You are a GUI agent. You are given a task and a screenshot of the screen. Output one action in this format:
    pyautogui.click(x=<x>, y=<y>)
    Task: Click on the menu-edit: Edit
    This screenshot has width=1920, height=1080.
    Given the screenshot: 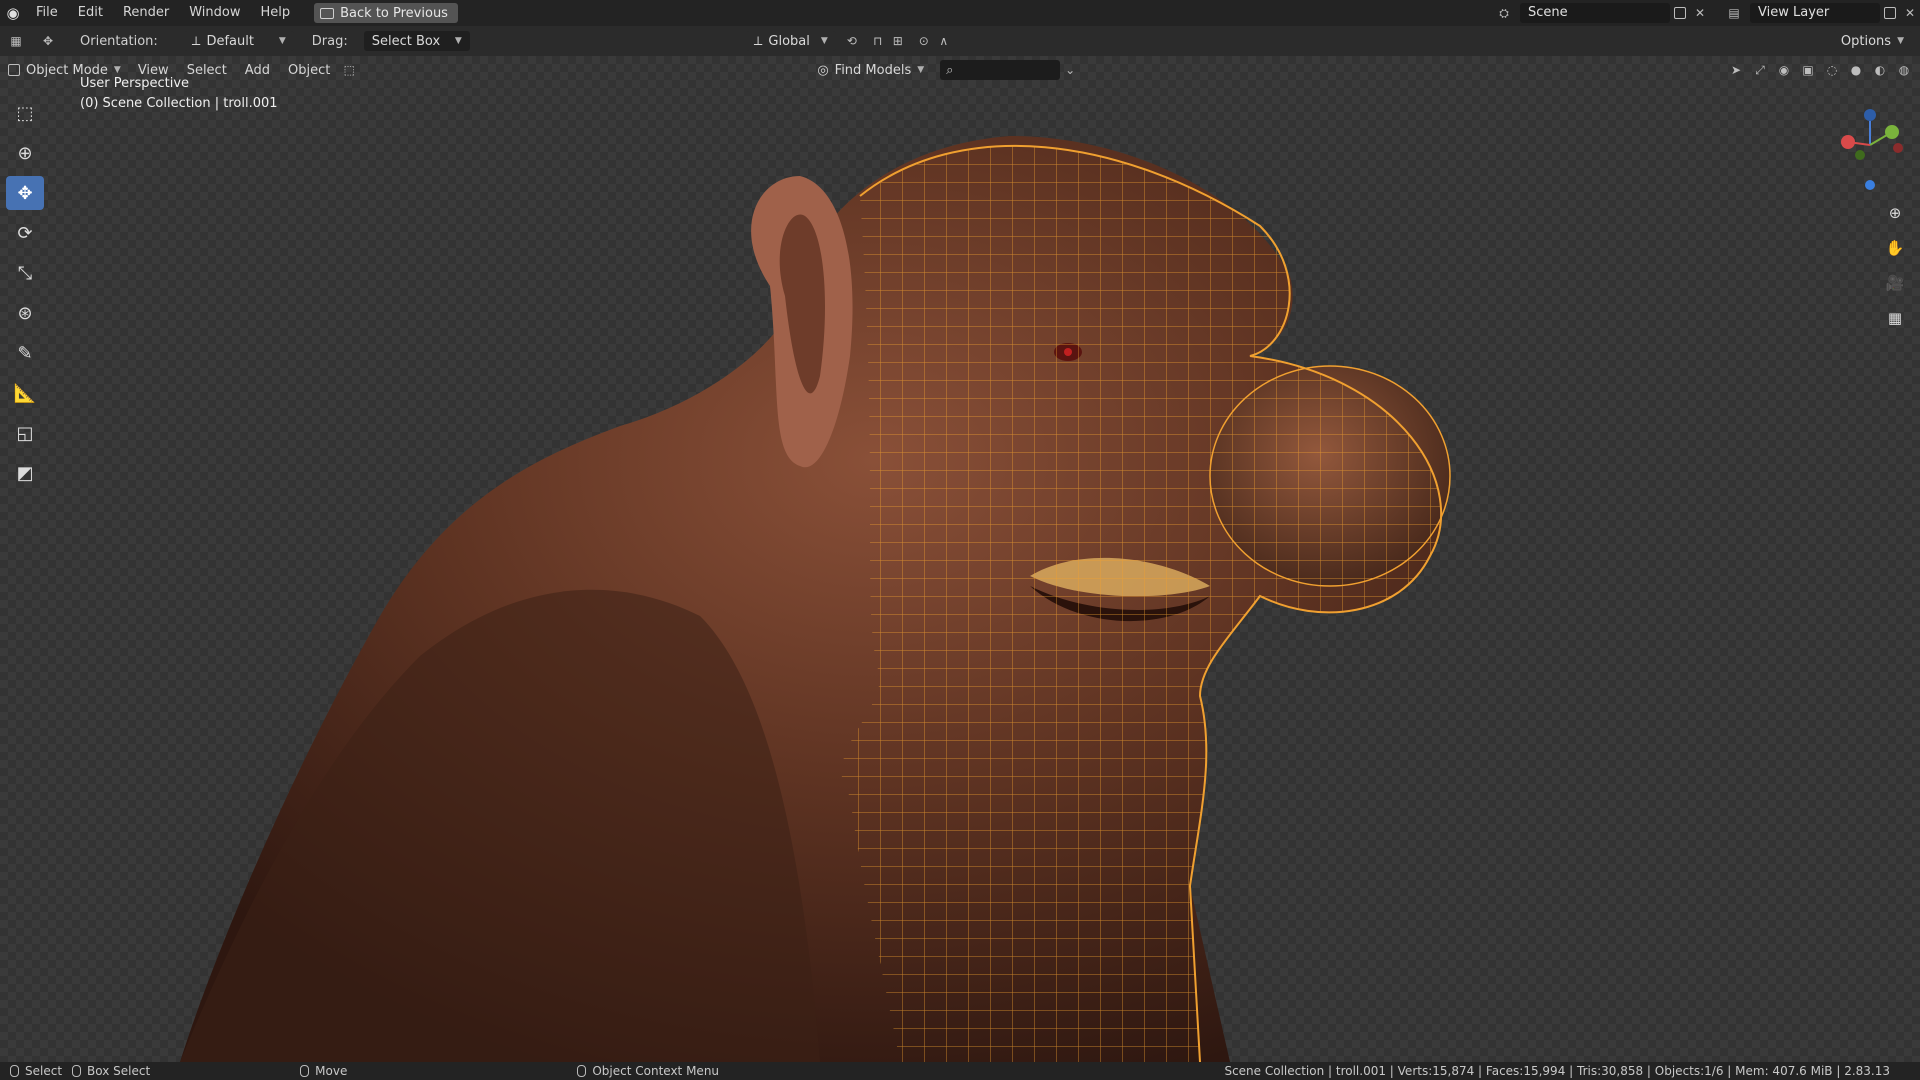 What is the action you would take?
    pyautogui.click(x=90, y=13)
    